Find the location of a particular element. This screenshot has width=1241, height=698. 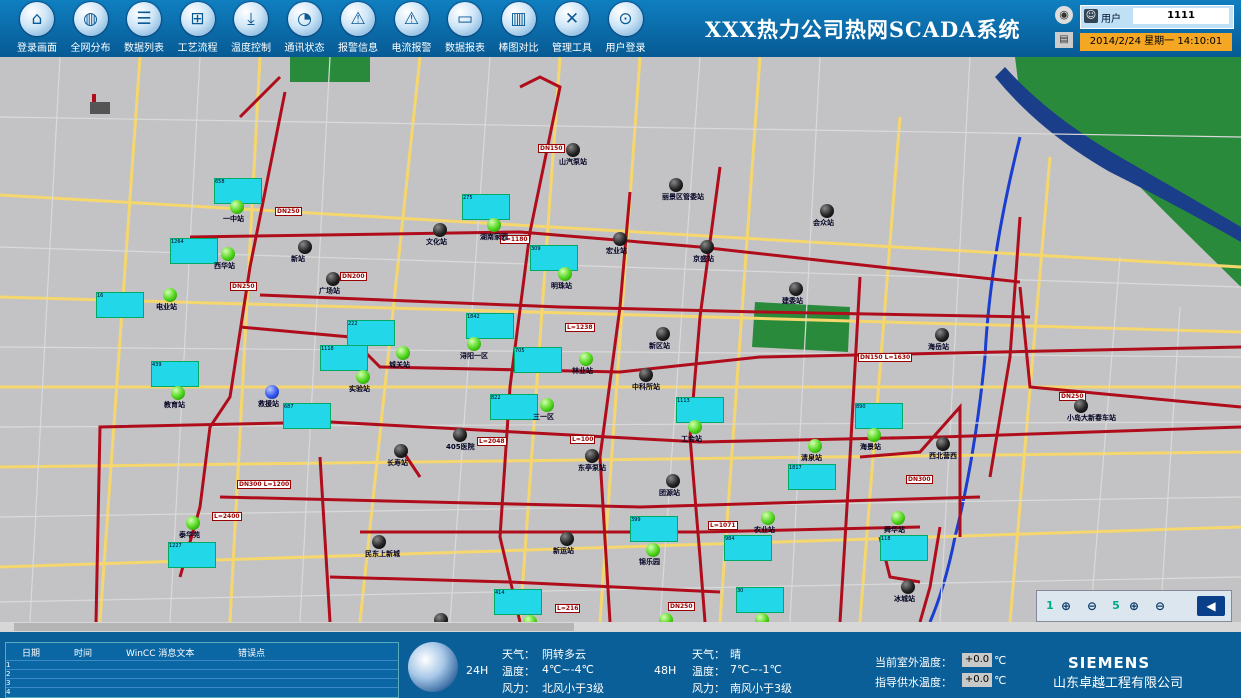

station-data-panel: 414 is located at coordinates (518, 602).